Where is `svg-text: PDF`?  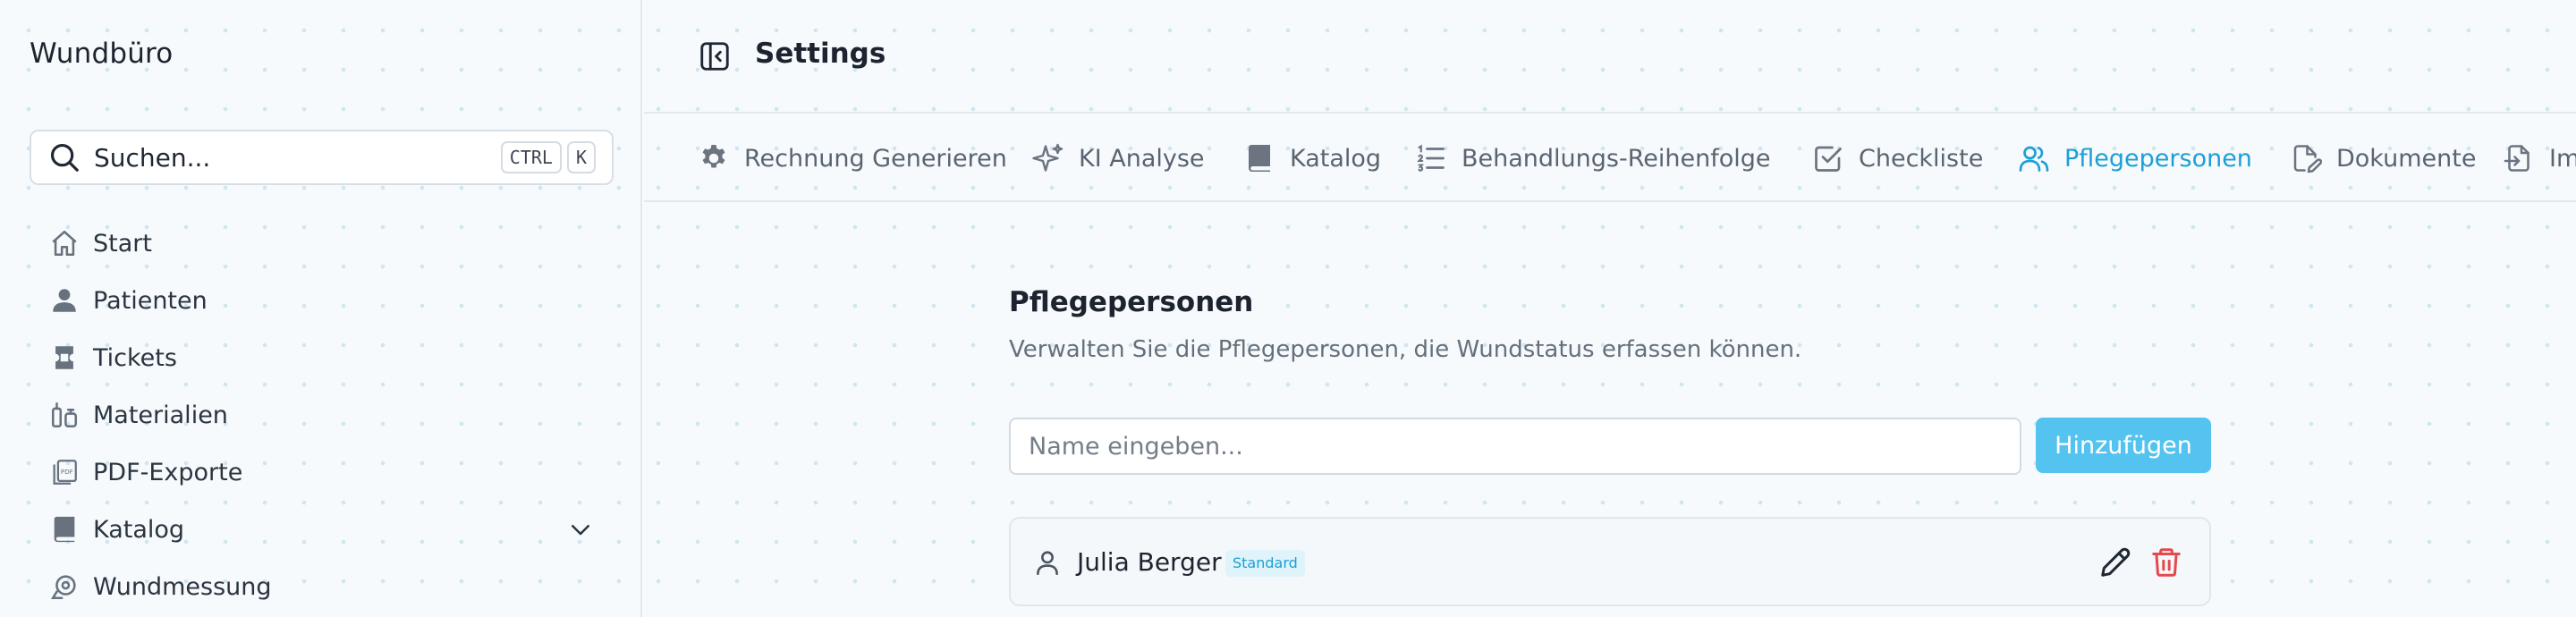
svg-text: PDF is located at coordinates (67, 472).